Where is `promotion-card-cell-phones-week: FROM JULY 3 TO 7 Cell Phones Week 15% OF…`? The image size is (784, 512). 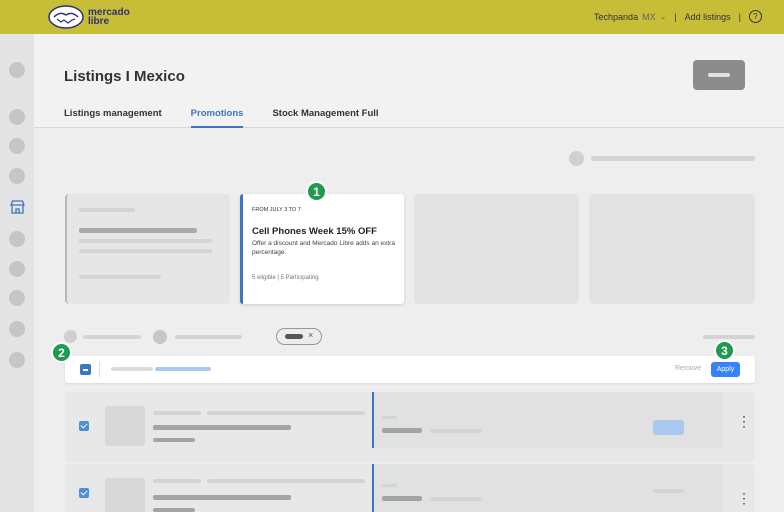 promotion-card-cell-phones-week: FROM JULY 3 TO 7 Cell Phones Week 15% OF… is located at coordinates (322, 249).